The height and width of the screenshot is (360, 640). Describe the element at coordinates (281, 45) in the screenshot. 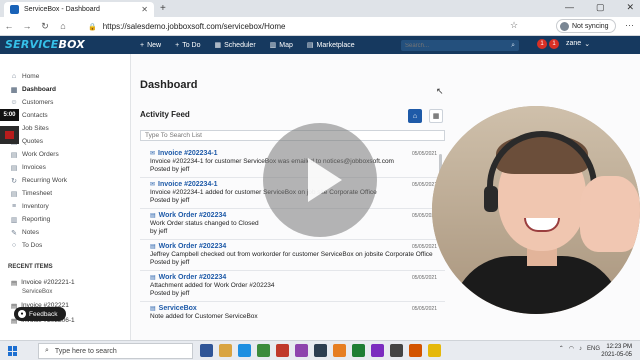

I see `menu-map: ▥ Map` at that location.